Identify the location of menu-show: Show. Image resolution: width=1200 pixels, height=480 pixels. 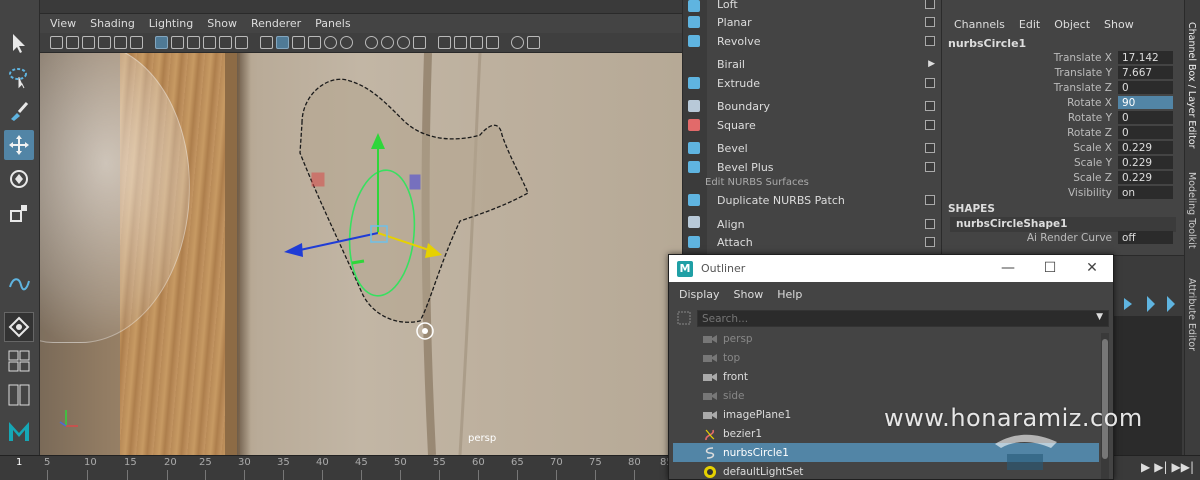
(222, 23).